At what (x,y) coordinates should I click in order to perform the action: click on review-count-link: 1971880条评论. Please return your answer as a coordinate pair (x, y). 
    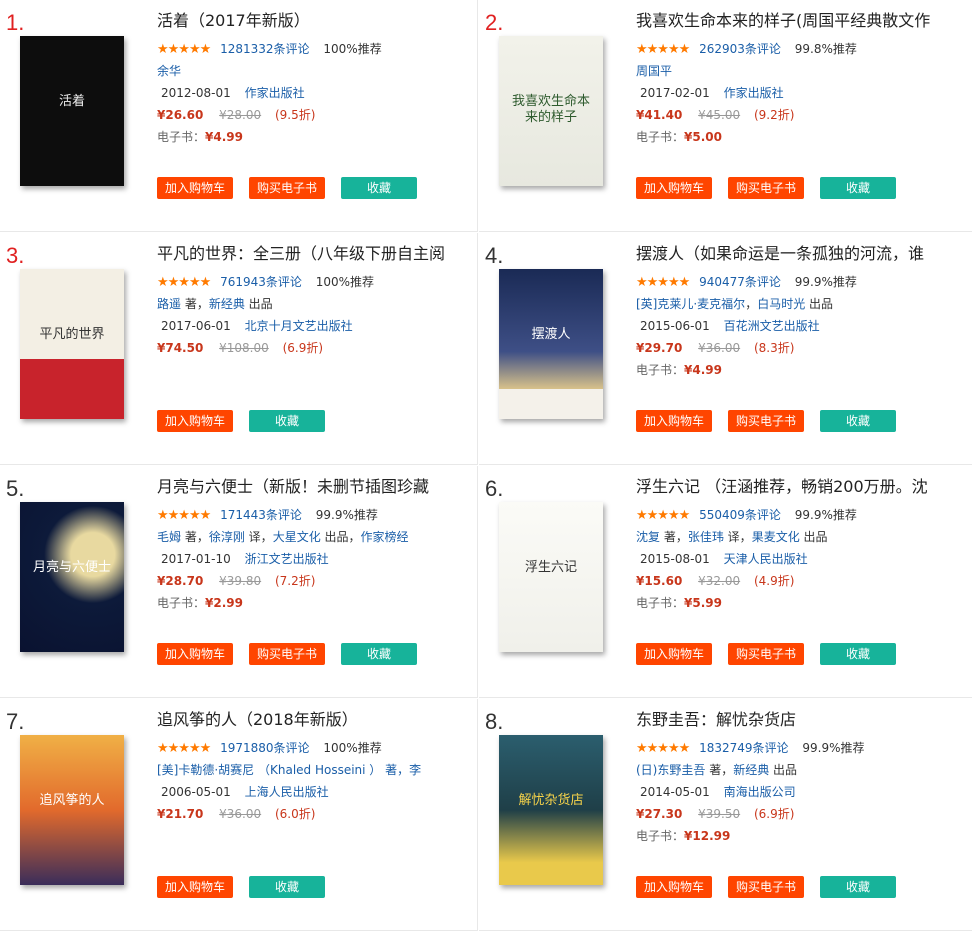
    Looking at the image, I should click on (264, 748).